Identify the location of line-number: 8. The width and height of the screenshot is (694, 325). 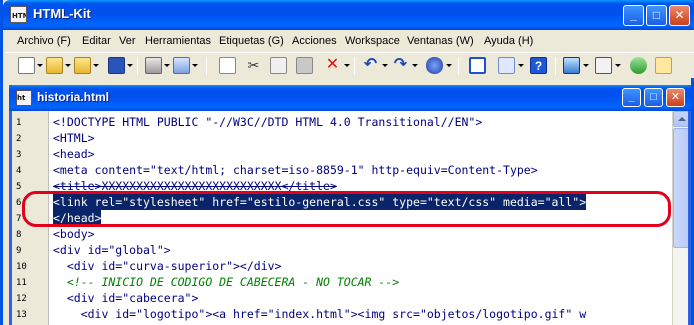
(19, 235).